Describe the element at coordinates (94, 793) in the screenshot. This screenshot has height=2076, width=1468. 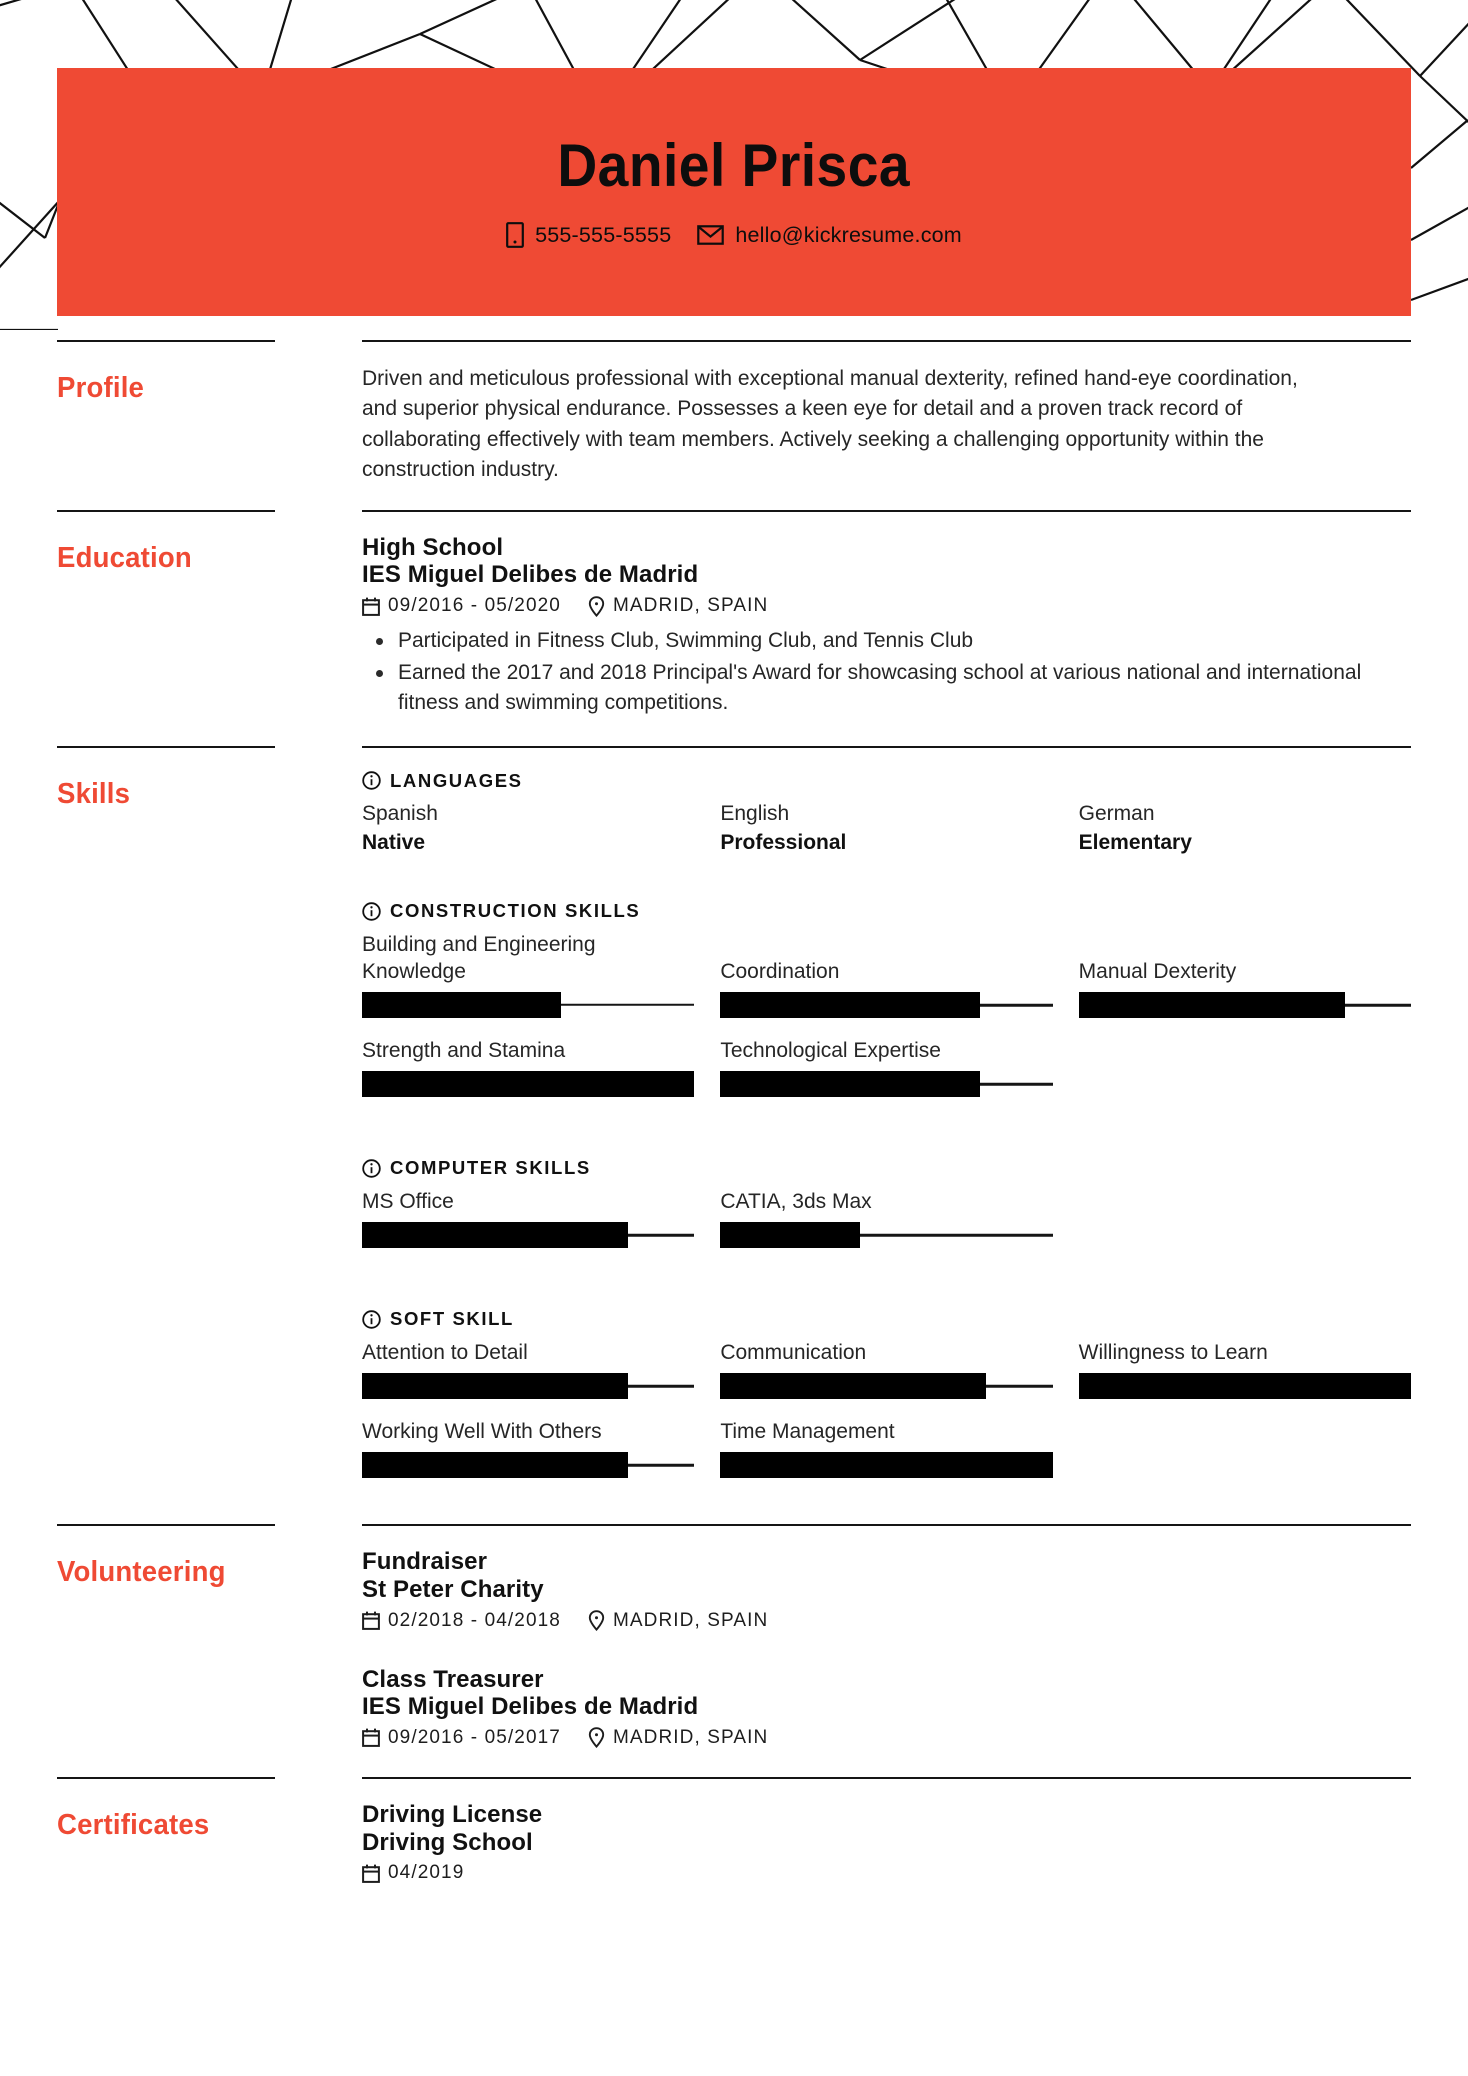
I see `section-label-skills: Skills` at that location.